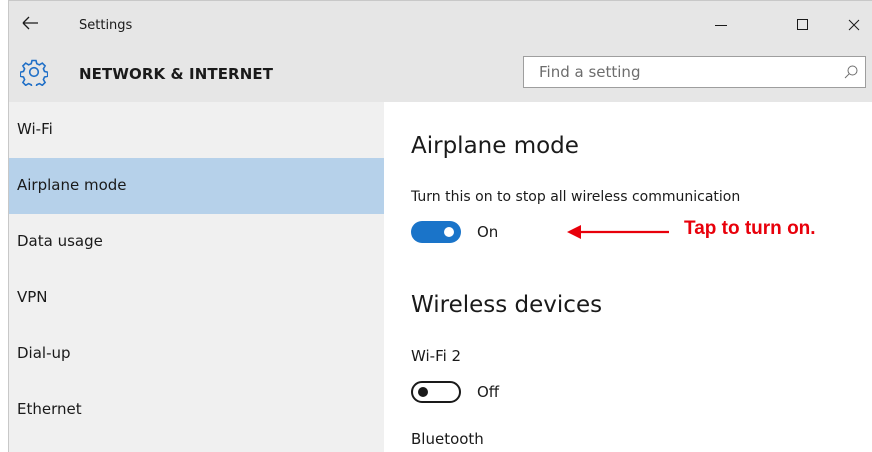  Describe the element at coordinates (196, 242) in the screenshot. I see `sidebar-item-data-usage: Data usage` at that location.